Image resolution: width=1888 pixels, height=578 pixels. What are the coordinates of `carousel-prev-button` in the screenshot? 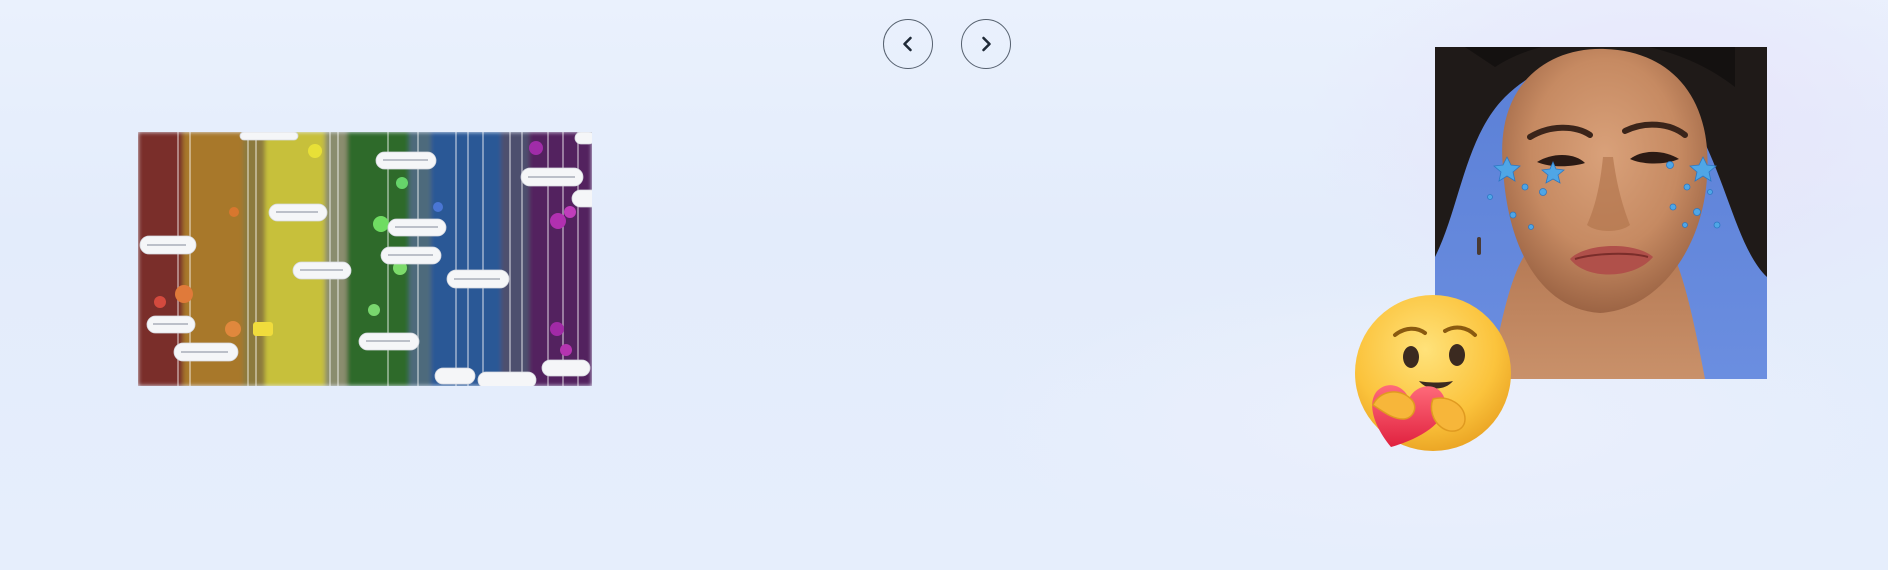 It's located at (908, 44).